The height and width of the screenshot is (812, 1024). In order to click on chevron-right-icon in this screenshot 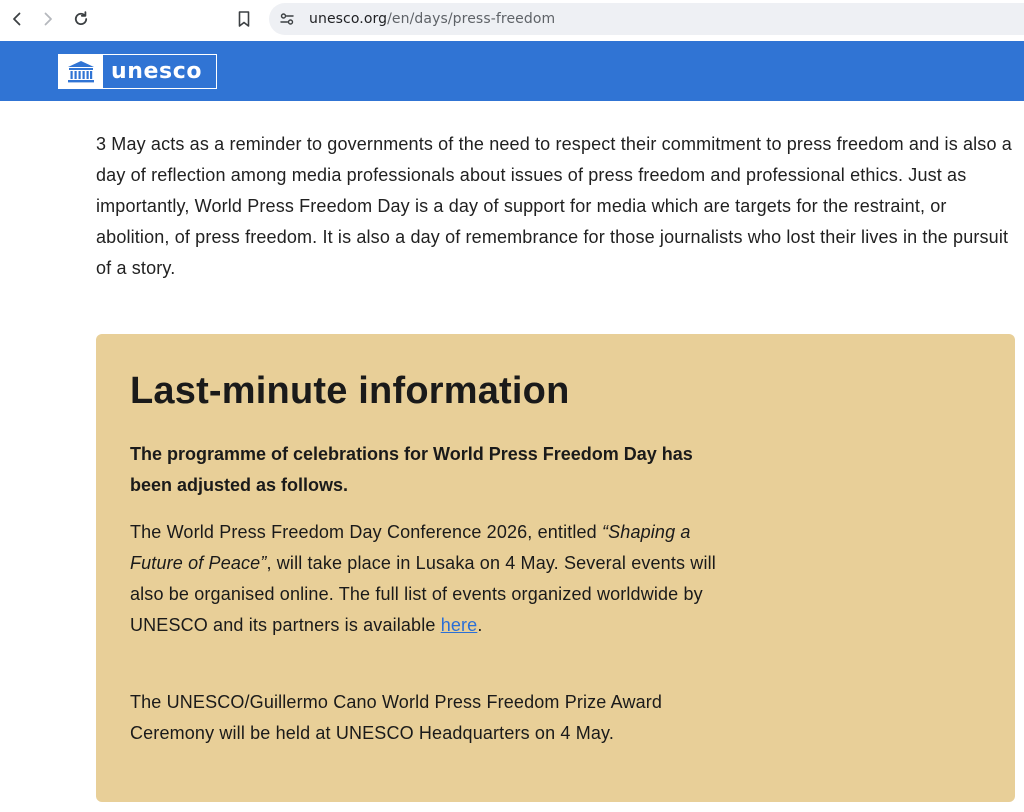, I will do `click(48, 19)`.